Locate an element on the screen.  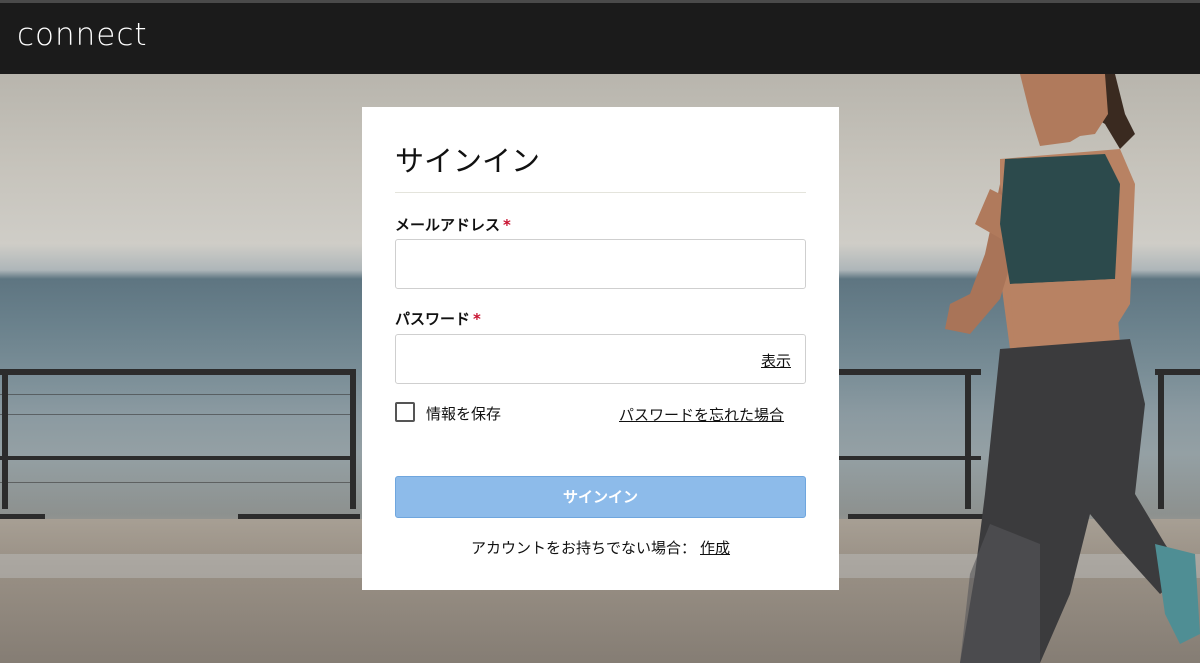
railing-mid-bar is located at coordinates (178, 458).